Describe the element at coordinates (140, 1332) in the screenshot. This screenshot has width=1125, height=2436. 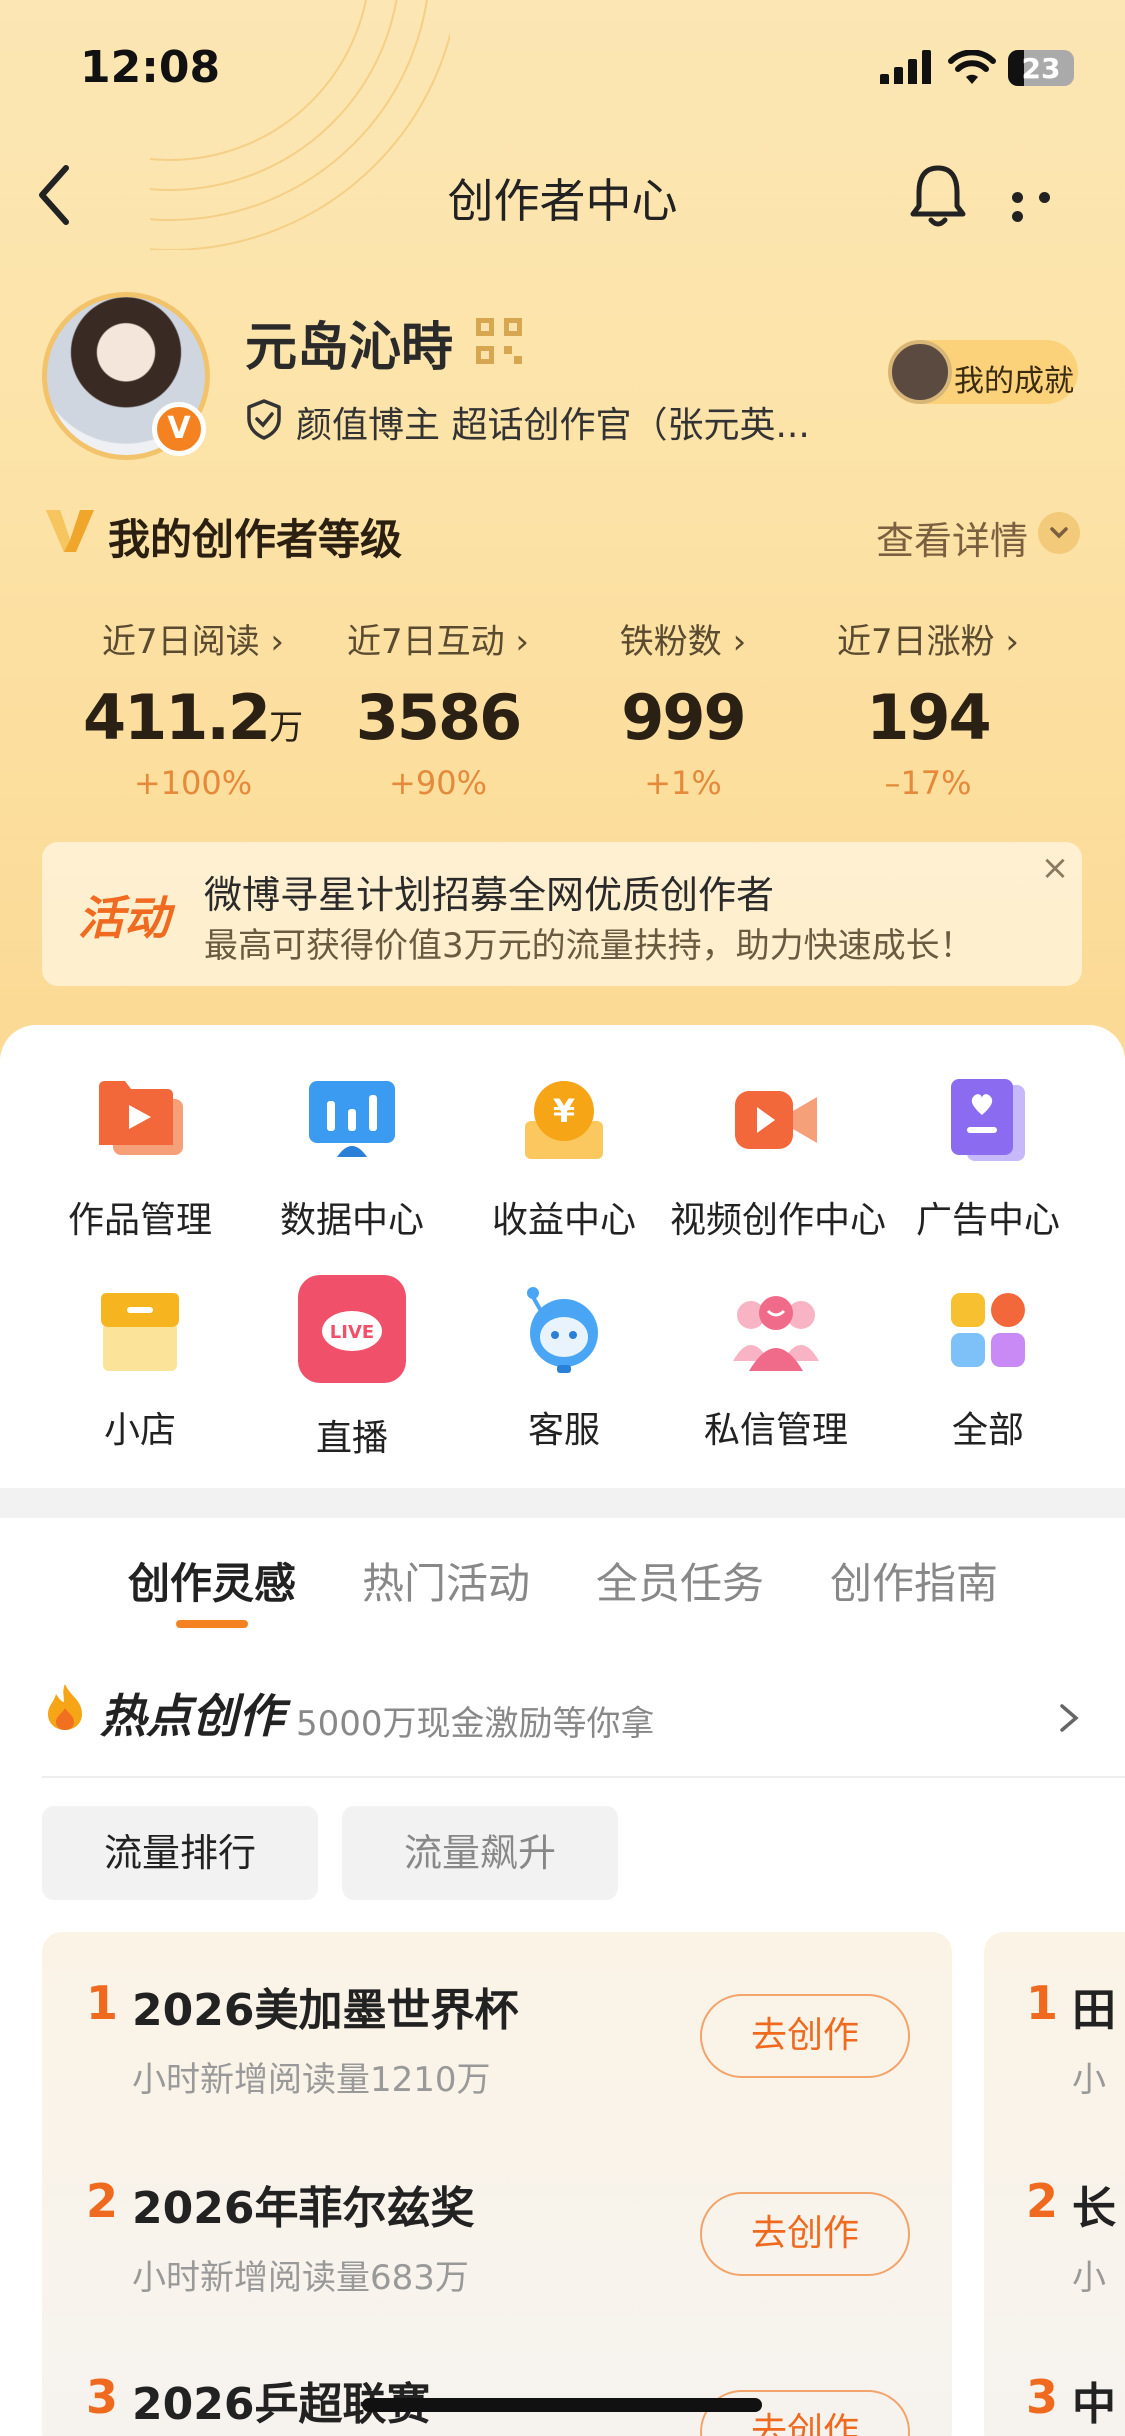
I see `shop-icon` at that location.